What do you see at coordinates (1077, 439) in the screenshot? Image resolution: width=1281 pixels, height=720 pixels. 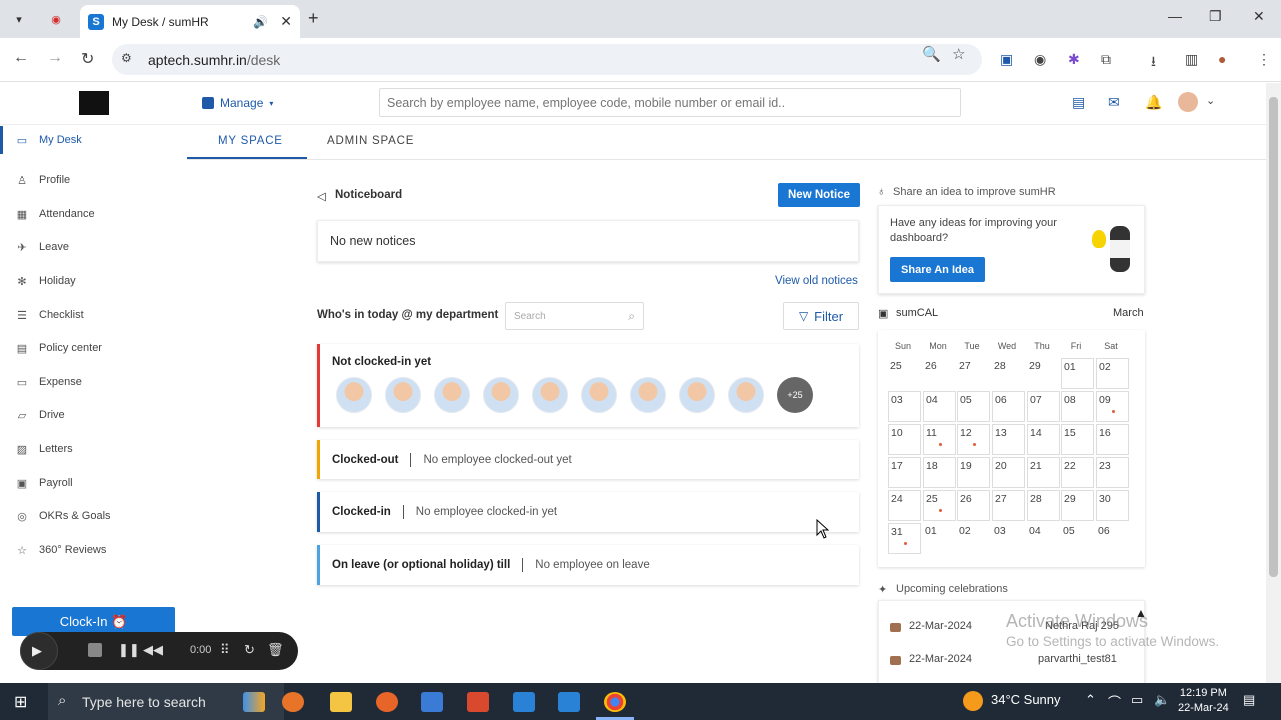 I see `calendar-day: 15` at bounding box center [1077, 439].